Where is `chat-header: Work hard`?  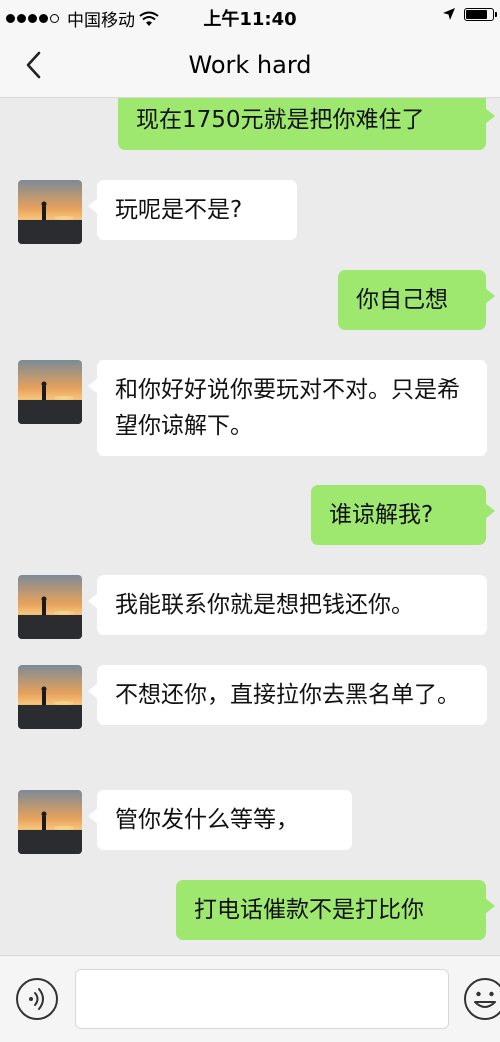 chat-header: Work hard is located at coordinates (250, 65).